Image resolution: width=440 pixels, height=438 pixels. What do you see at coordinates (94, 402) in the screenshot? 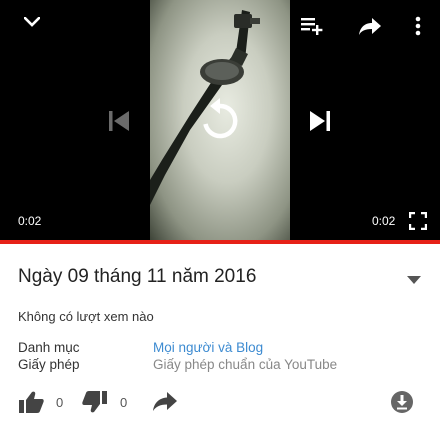
I see `thumb-down-icon` at bounding box center [94, 402].